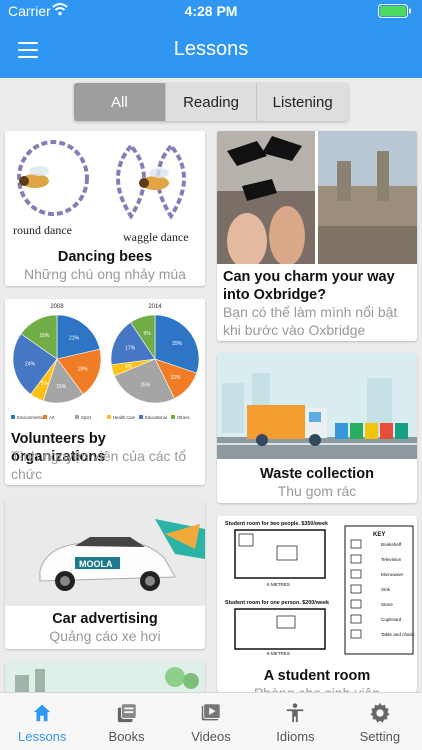 Image resolution: width=422 pixels, height=750 pixels. Describe the element at coordinates (145, 386) in the screenshot. I see `pie-slice-label: 25%` at that location.